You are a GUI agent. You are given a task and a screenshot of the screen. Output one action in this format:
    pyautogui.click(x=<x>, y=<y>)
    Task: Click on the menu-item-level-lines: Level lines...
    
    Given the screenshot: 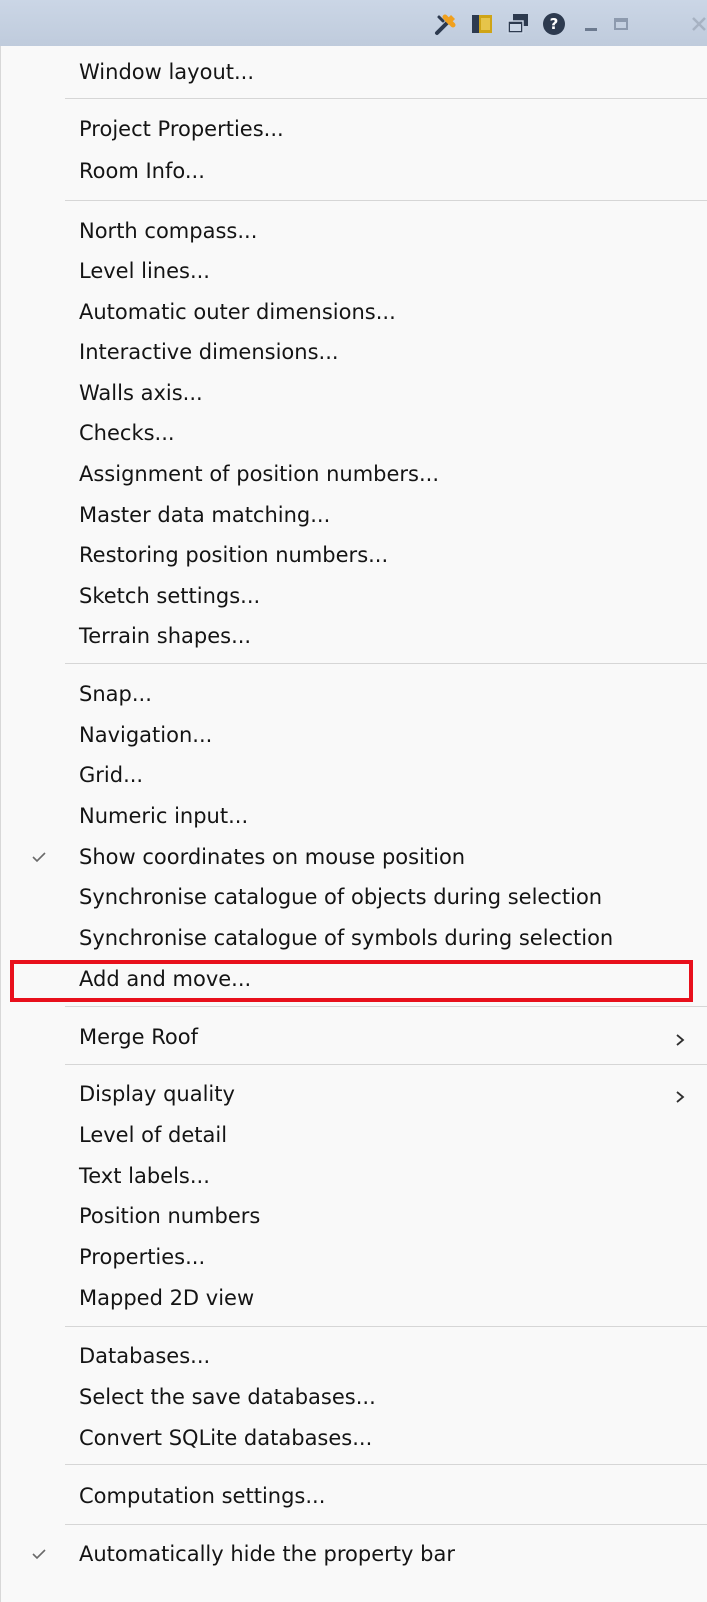 What is the action you would take?
    pyautogui.click(x=354, y=271)
    